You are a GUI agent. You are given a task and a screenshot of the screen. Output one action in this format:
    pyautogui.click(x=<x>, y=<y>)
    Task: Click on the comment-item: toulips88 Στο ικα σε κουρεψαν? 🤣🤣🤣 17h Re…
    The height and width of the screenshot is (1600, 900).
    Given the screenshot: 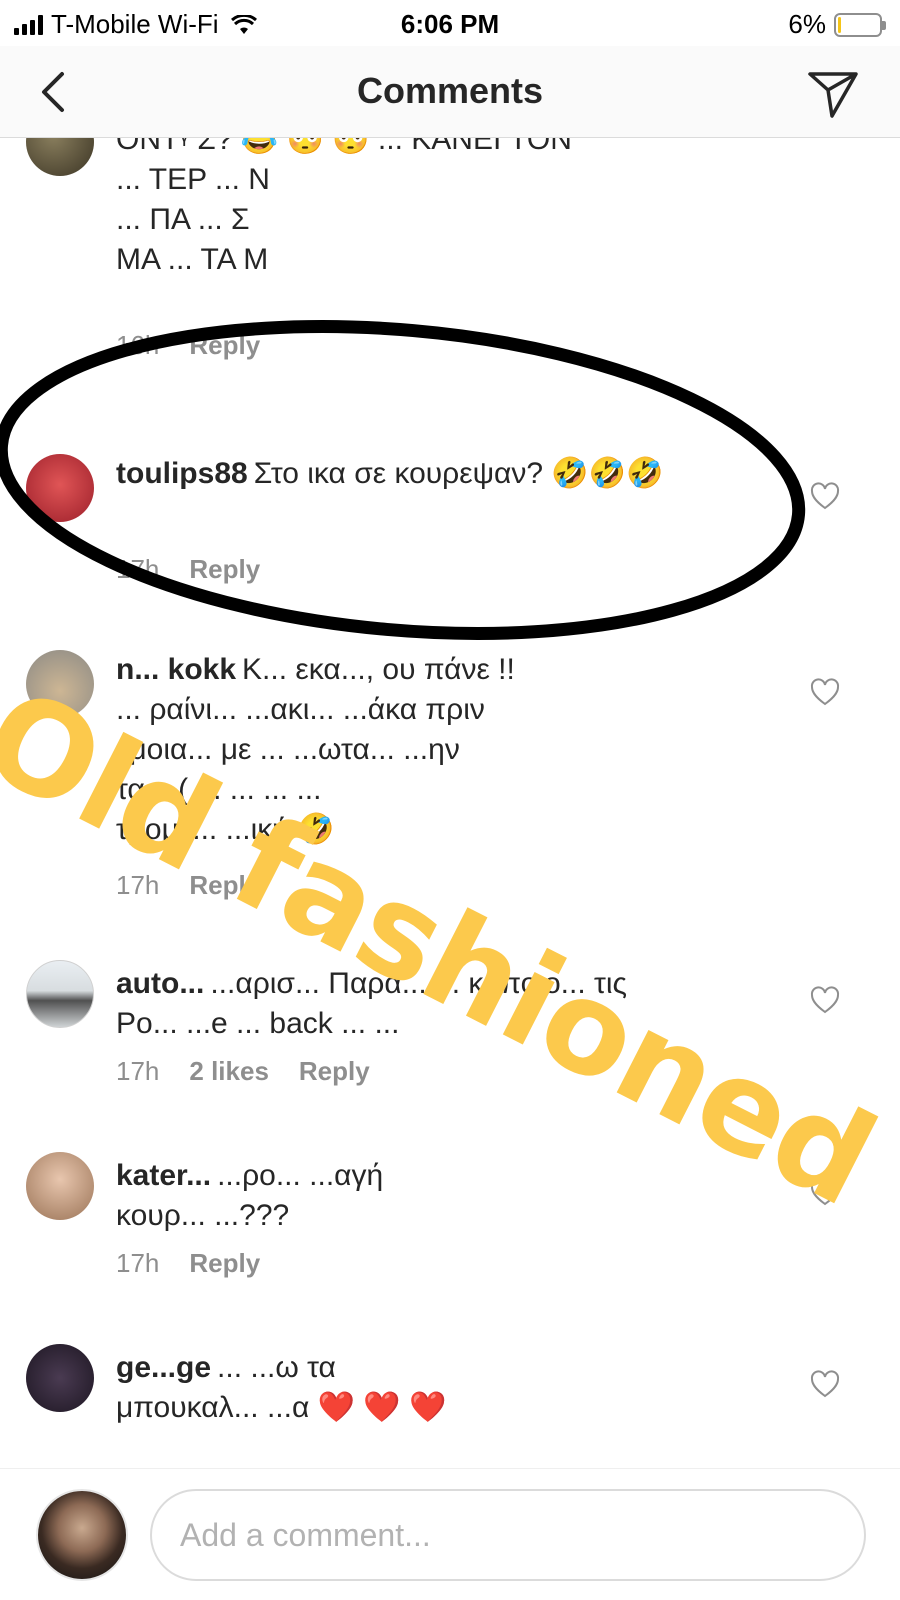 What is the action you would take?
    pyautogui.click(x=450, y=530)
    